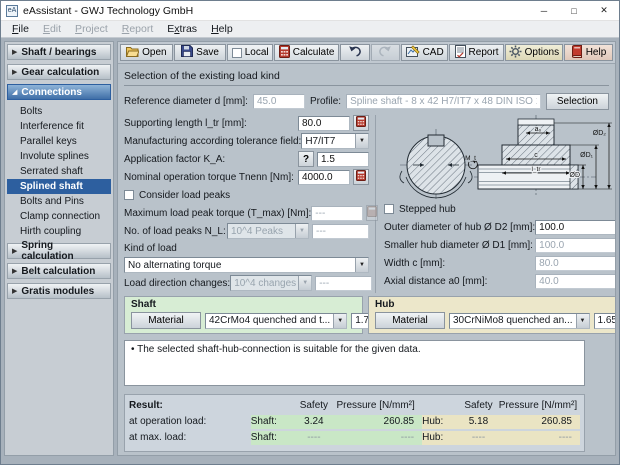  What do you see at coordinates (166, 320) in the screenshot?
I see `shaft-material-button: Material` at bounding box center [166, 320].